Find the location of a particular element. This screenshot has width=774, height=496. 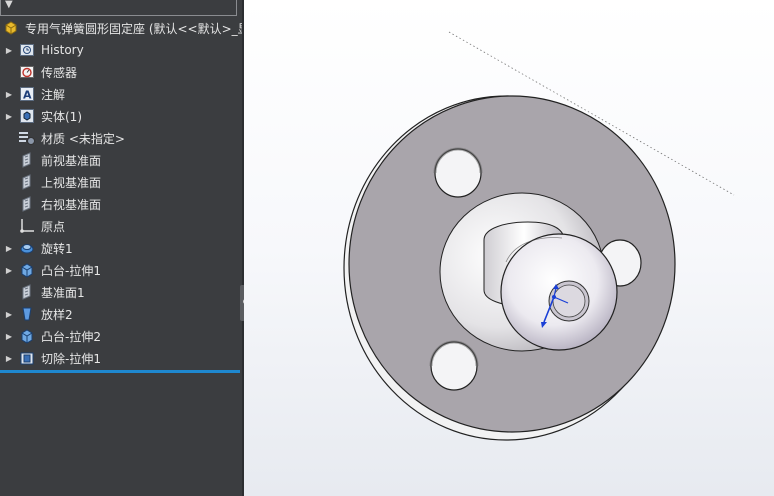

rollback-bar is located at coordinates (120, 371).